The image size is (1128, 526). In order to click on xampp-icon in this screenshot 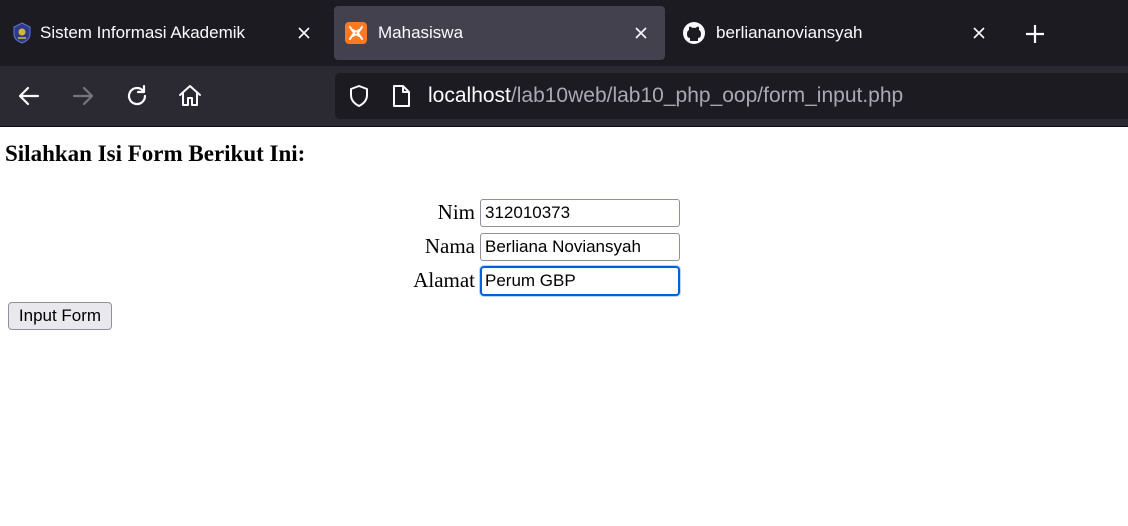, I will do `click(356, 33)`.